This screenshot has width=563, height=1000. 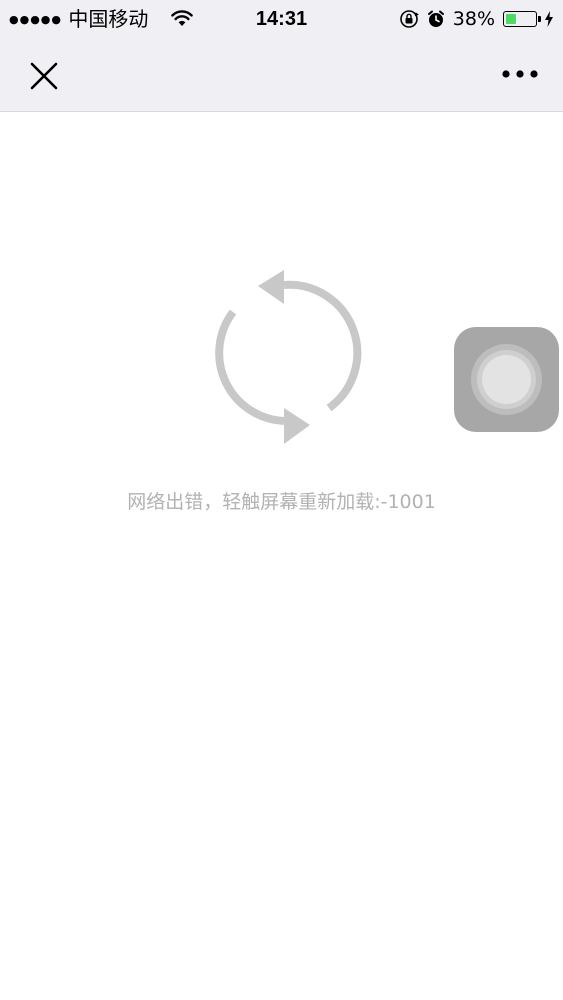 I want to click on assistive-touch-core, so click(x=506, y=379).